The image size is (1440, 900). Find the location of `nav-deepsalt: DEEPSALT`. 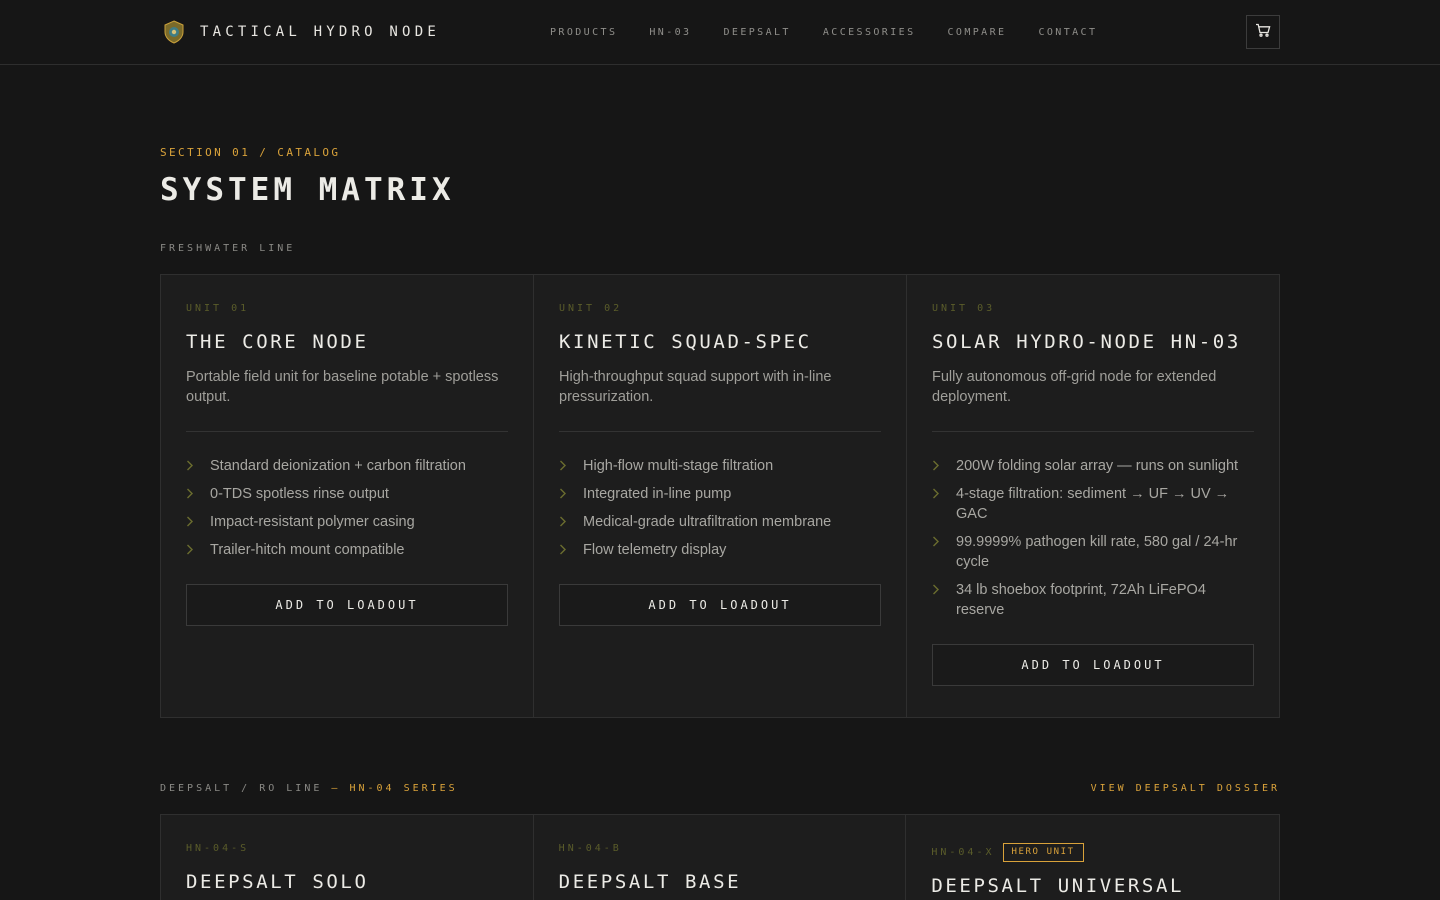

nav-deepsalt: DEEPSALT is located at coordinates (756, 32).